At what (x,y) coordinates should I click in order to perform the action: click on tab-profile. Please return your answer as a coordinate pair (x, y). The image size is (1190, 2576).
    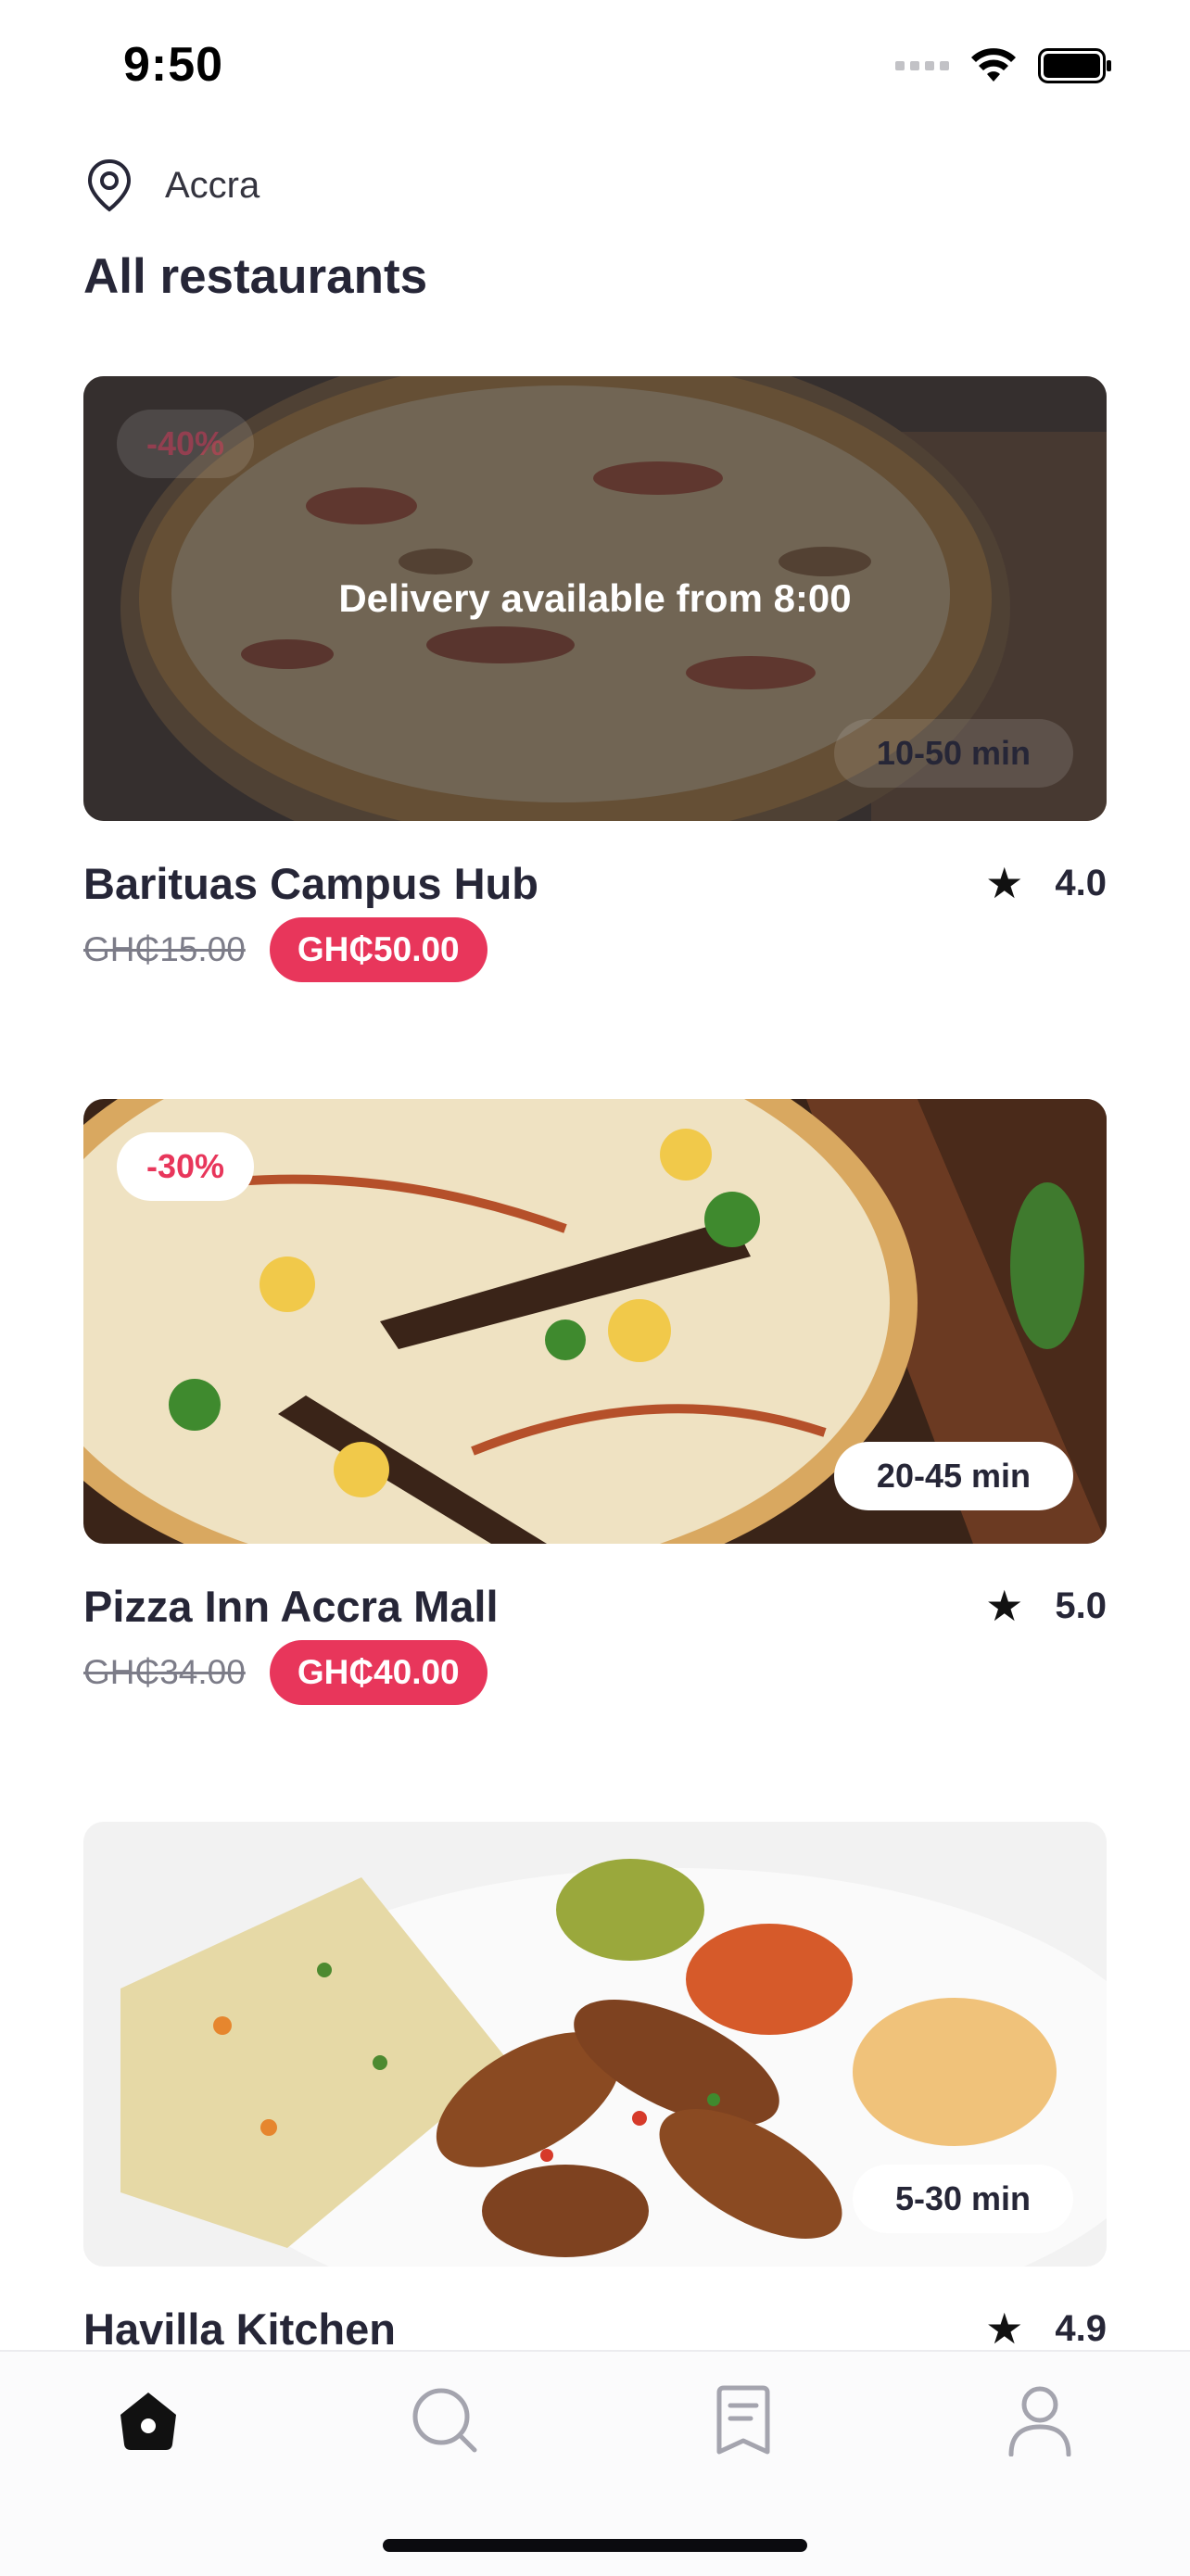
    Looking at the image, I should click on (1040, 2420).